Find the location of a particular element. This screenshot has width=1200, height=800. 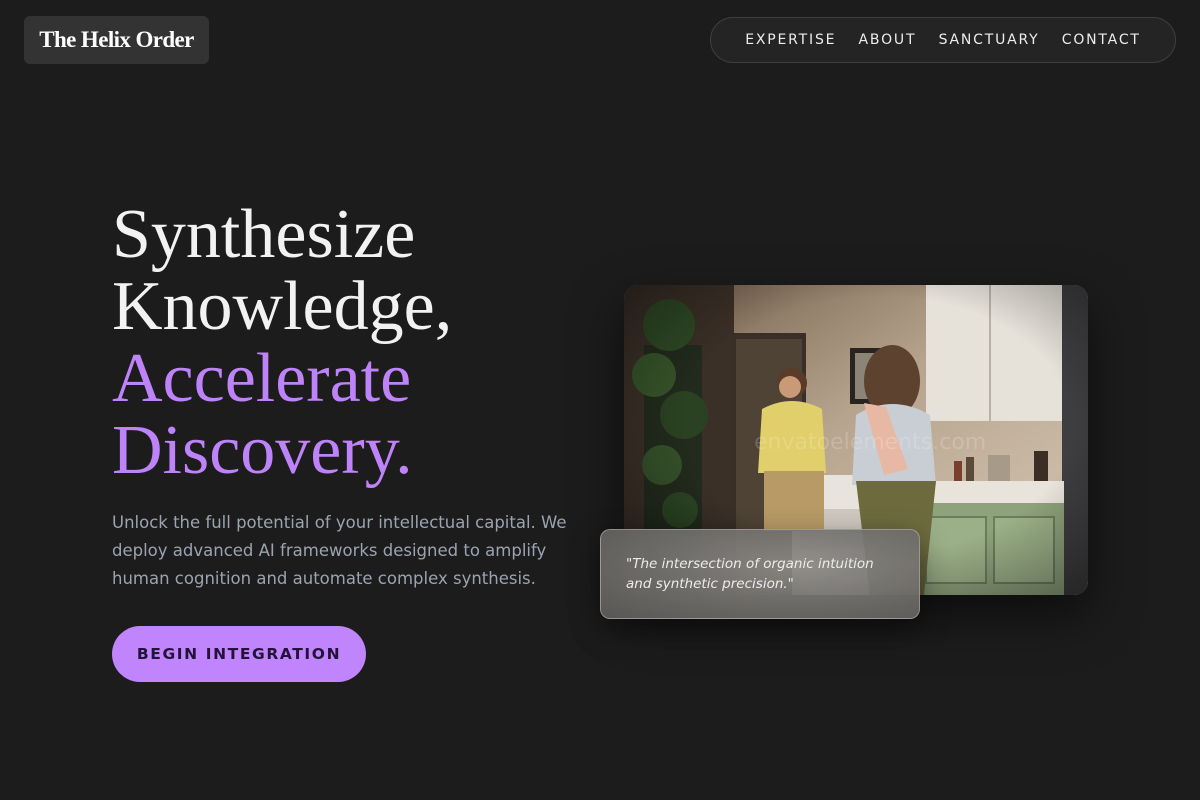

begin-integration-button: BEGIN INTEGRATION is located at coordinates (239, 654).